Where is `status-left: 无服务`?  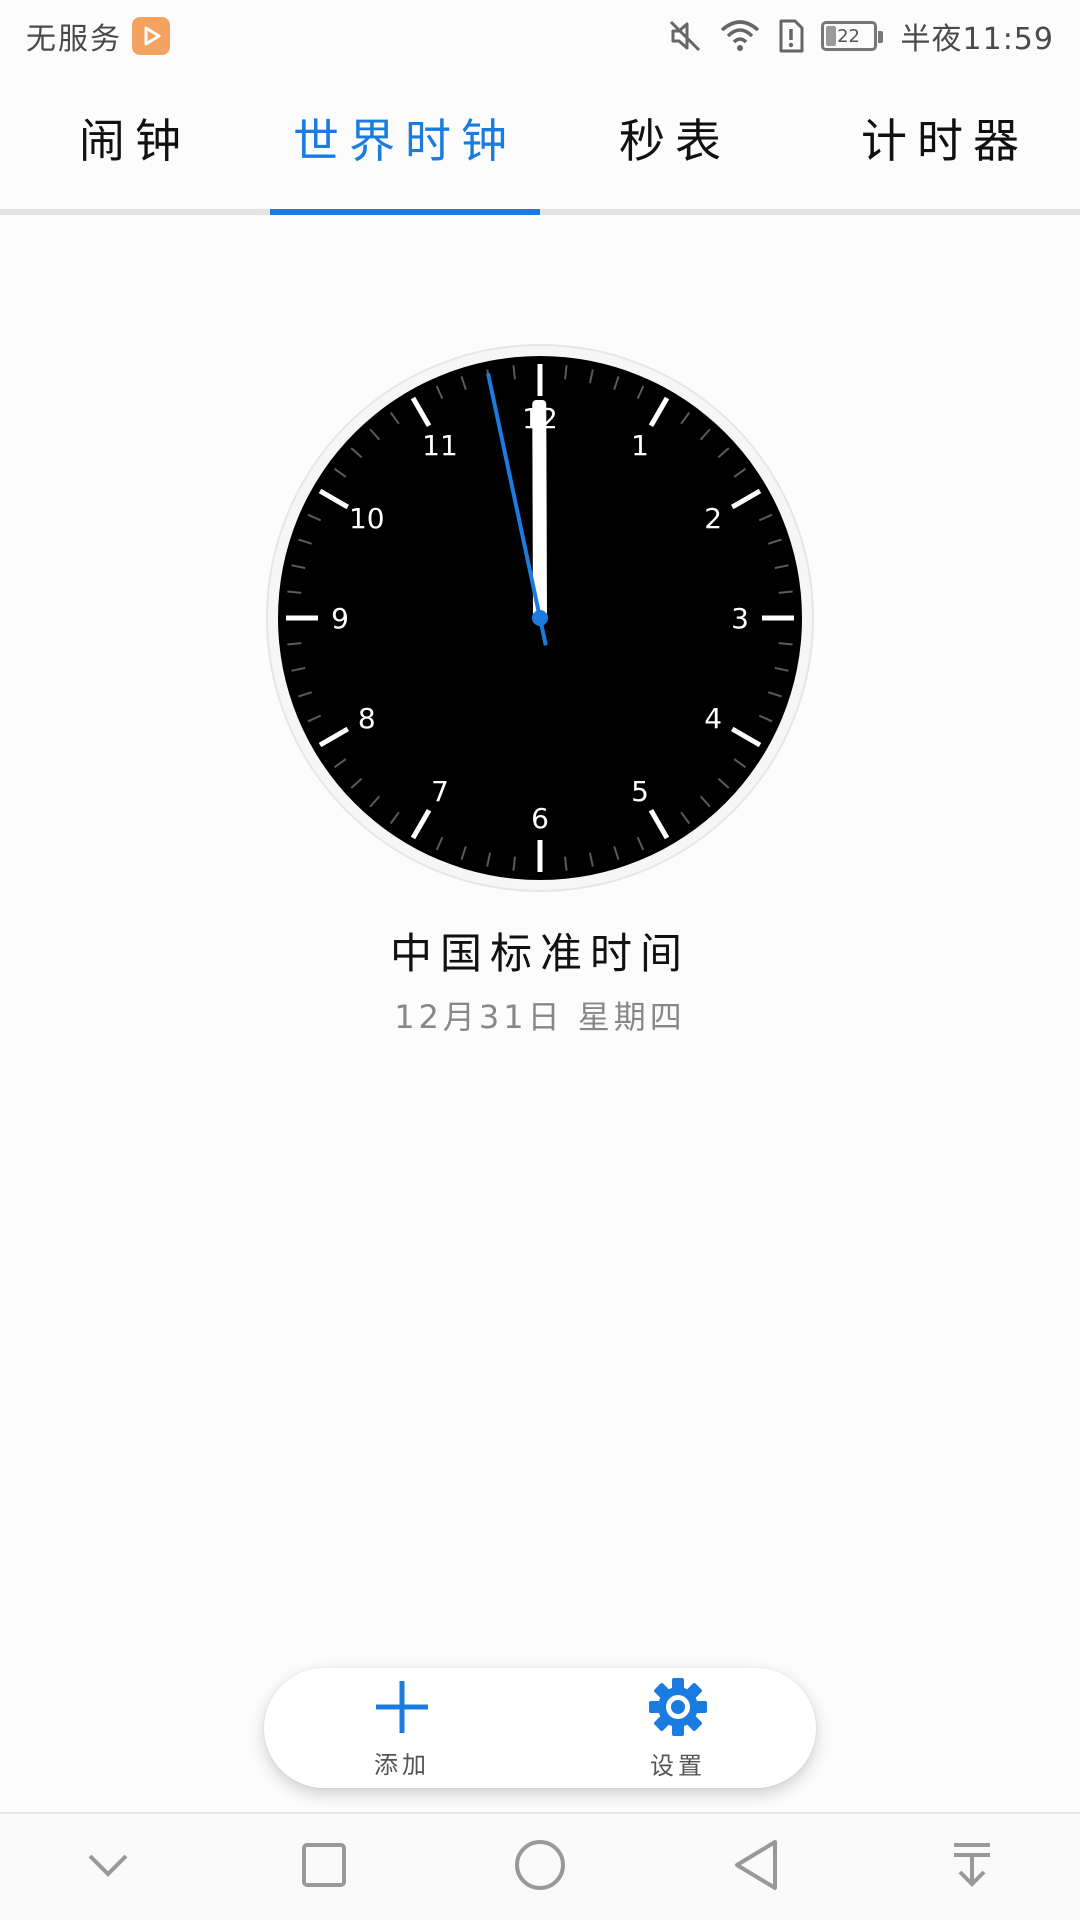
status-left: 无服务 is located at coordinates (98, 36).